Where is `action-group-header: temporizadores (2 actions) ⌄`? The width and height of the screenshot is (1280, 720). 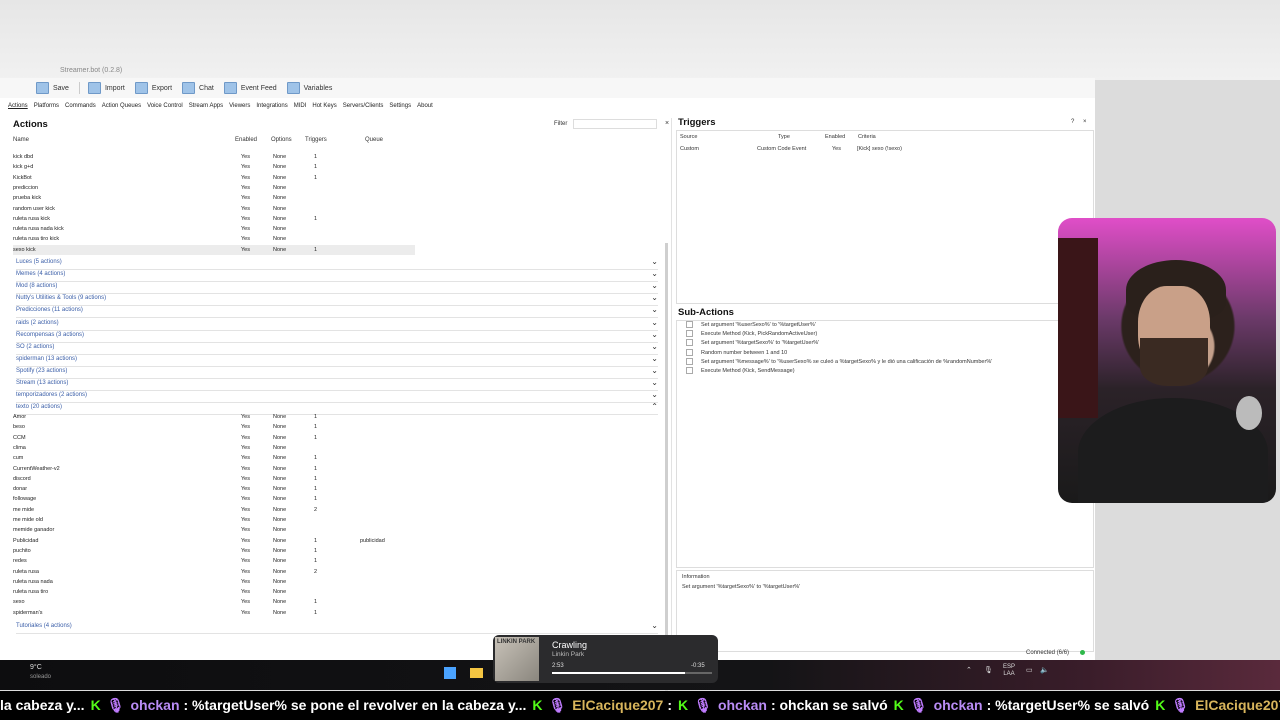
action-group-header: temporizadores (2 actions) ⌄ is located at coordinates (337, 397).